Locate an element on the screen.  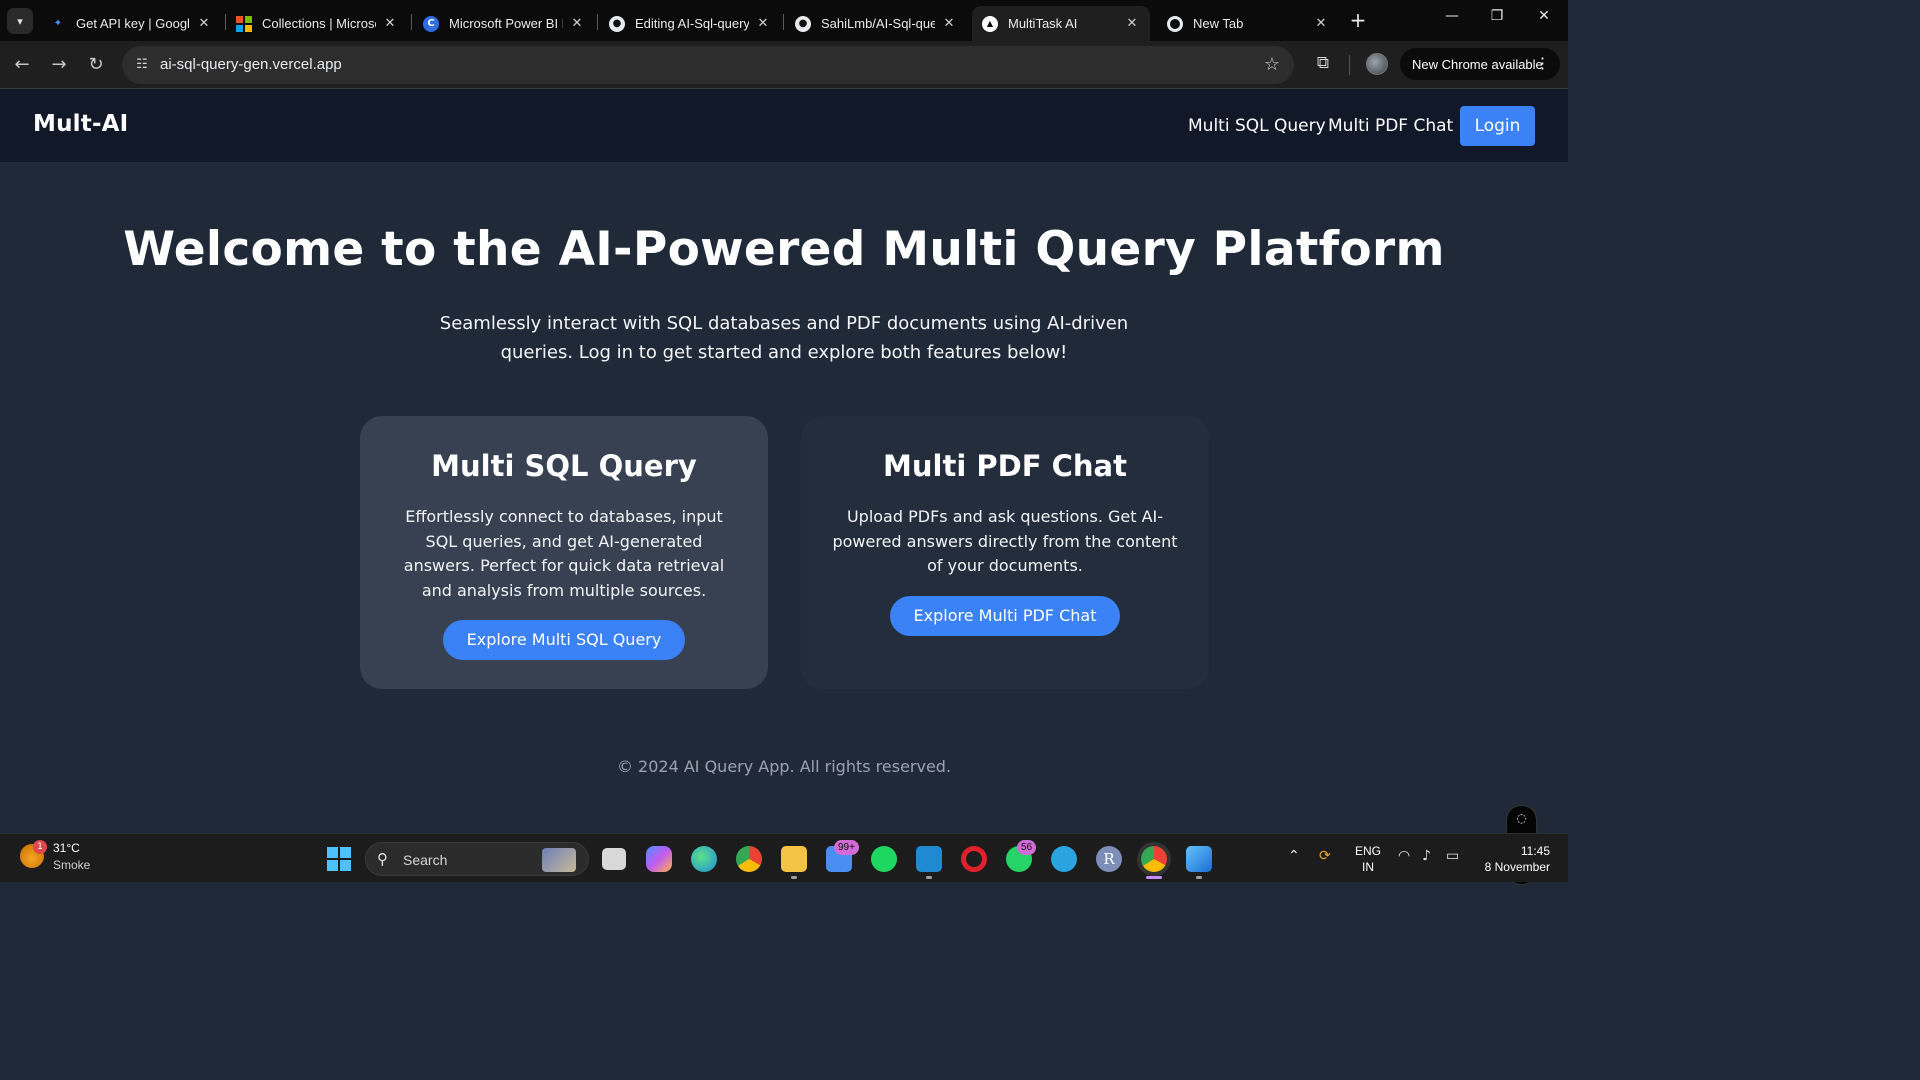
language-code: ENG is located at coordinates (1367, 851).